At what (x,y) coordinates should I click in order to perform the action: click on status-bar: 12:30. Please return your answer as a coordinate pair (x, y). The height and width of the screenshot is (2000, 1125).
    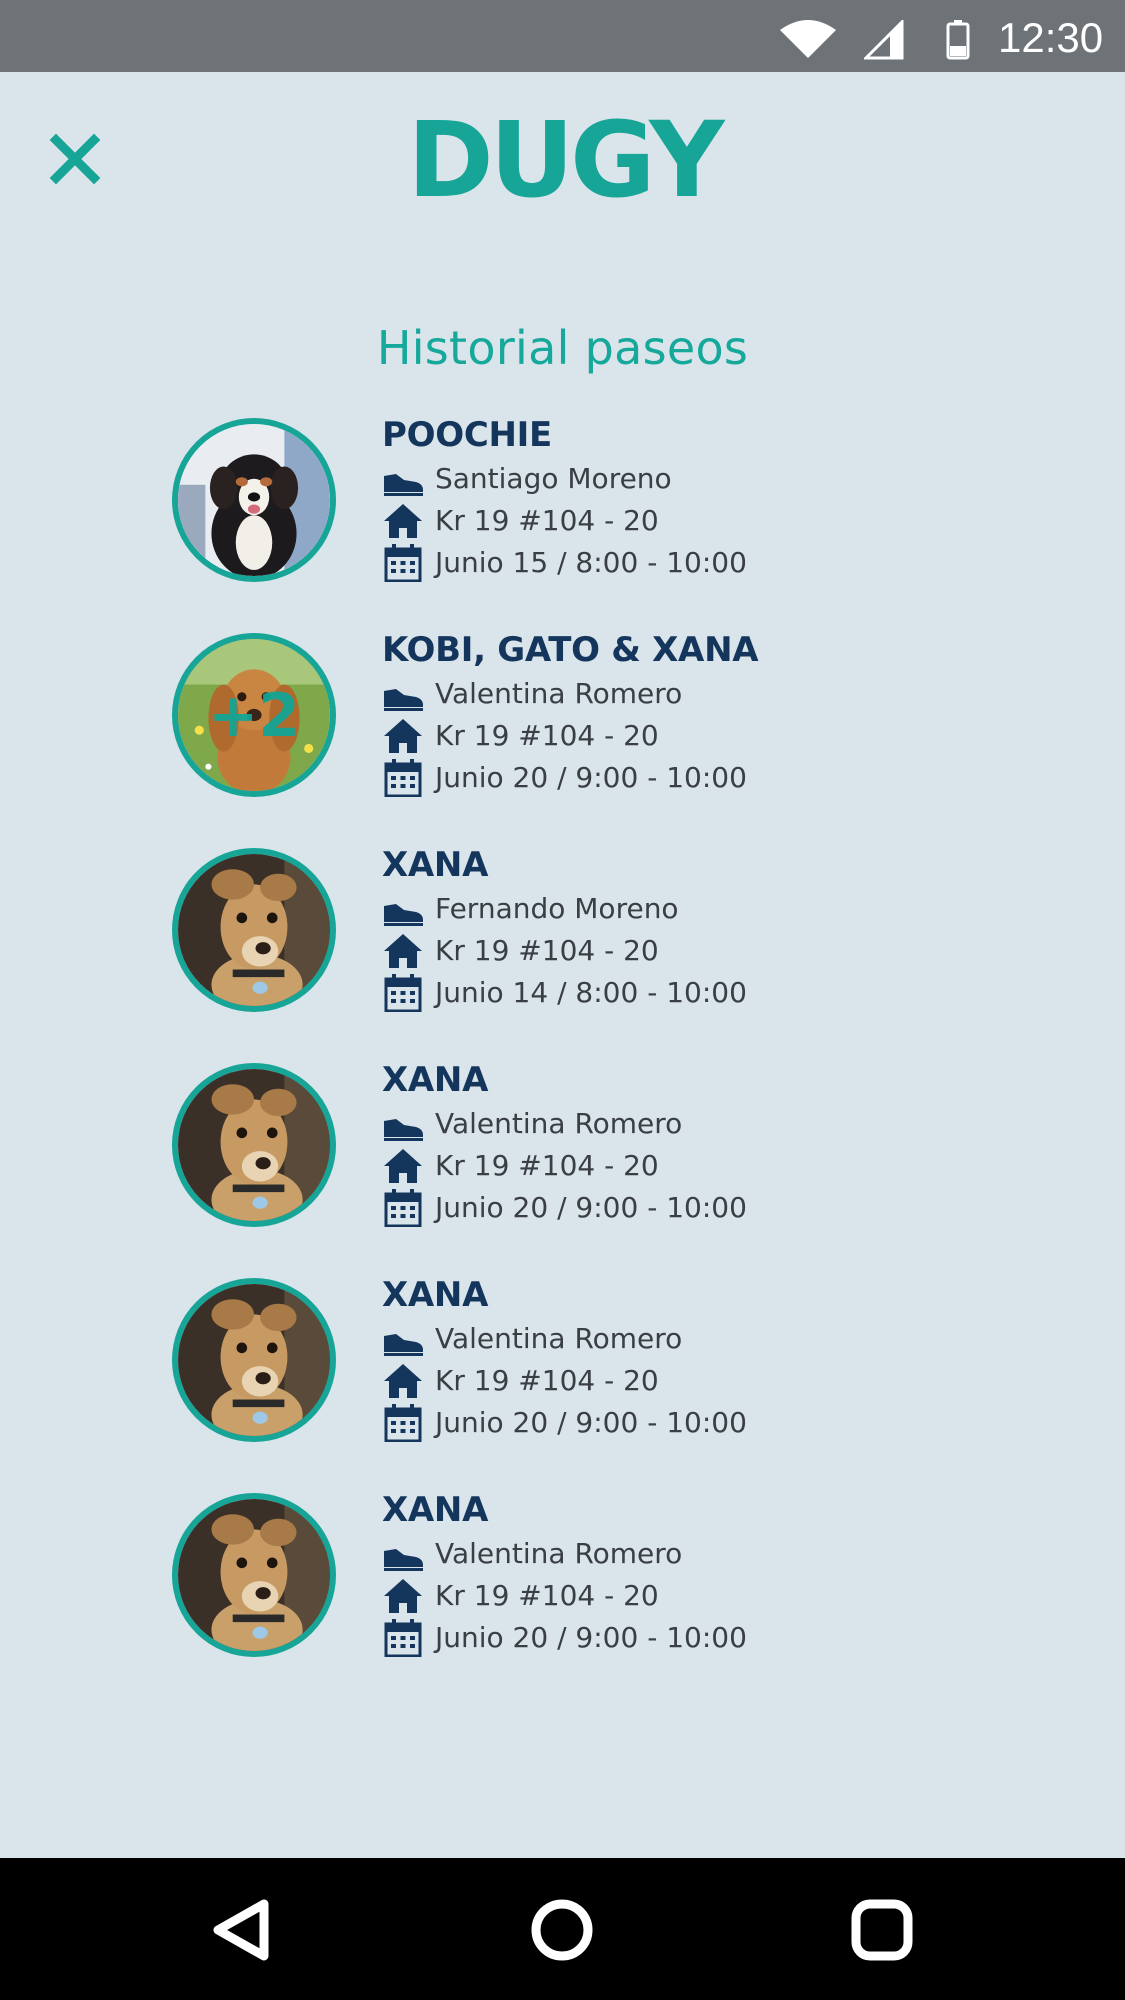
    Looking at the image, I should click on (562, 36).